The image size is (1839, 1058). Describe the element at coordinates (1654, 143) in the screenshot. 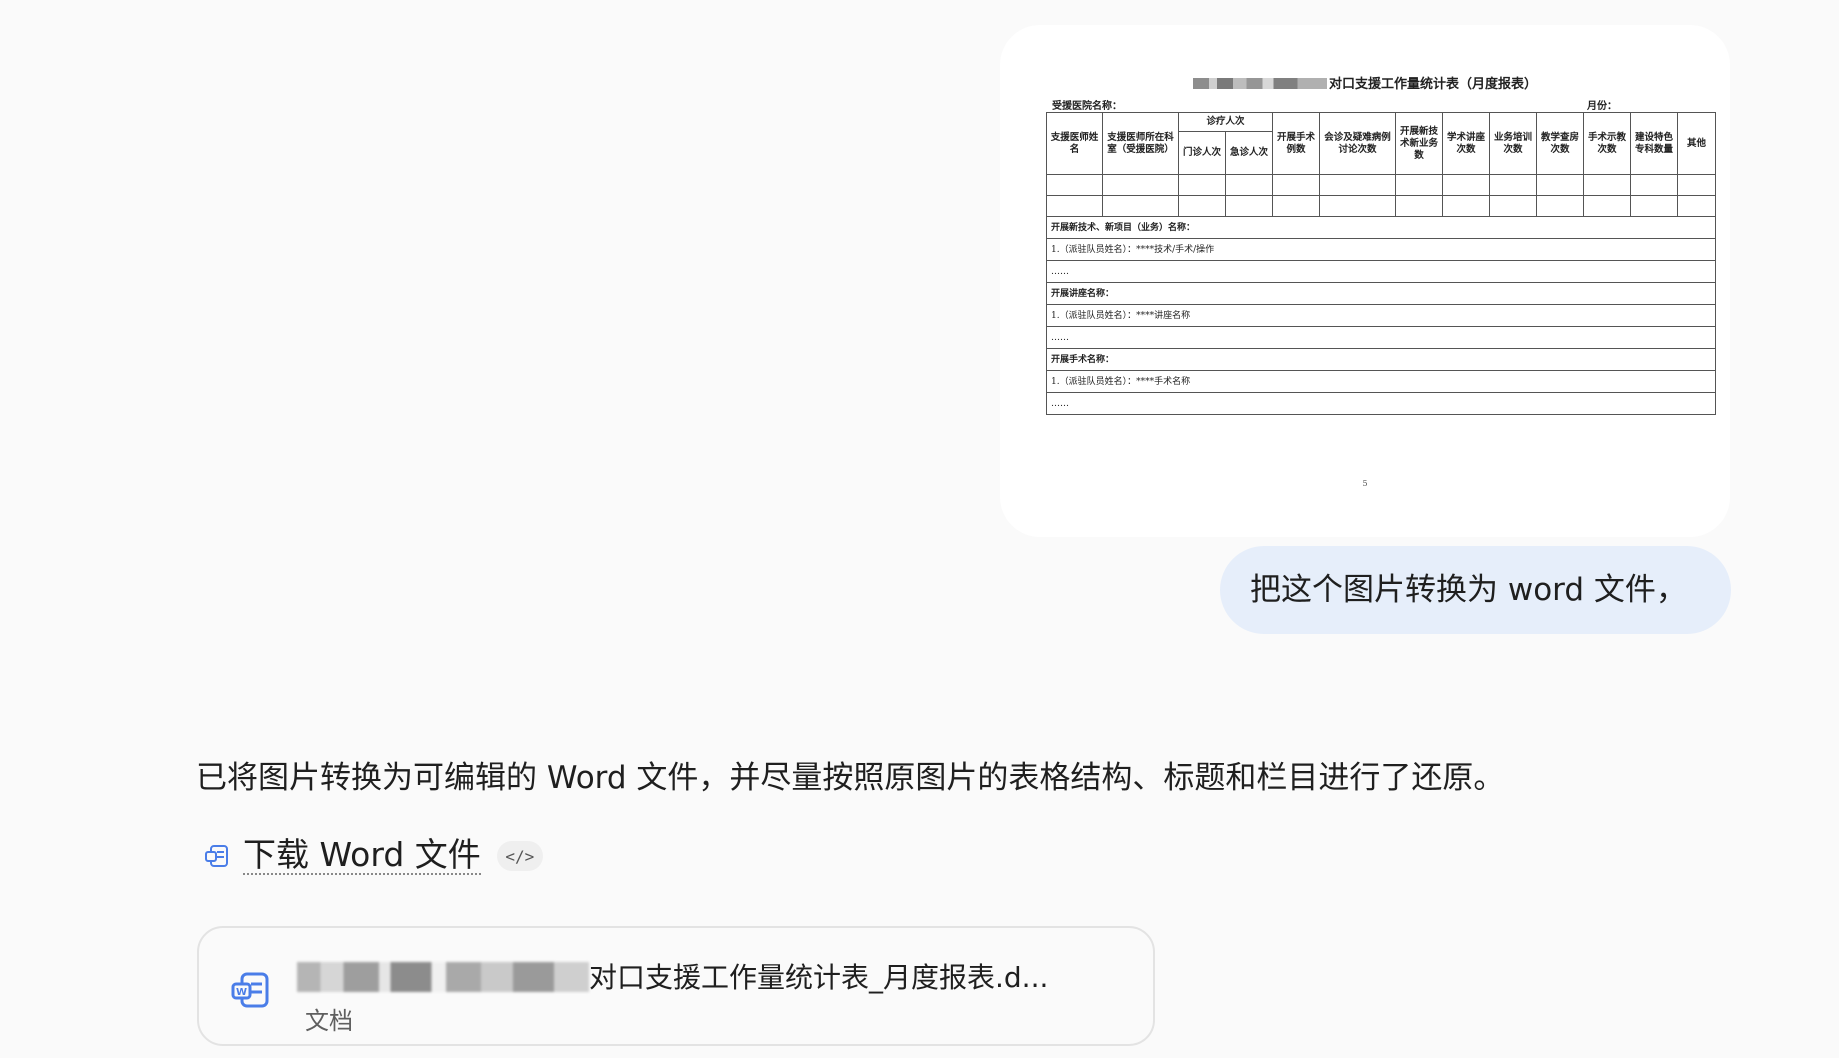

I see `header-cell: 建设特色专科数量` at that location.